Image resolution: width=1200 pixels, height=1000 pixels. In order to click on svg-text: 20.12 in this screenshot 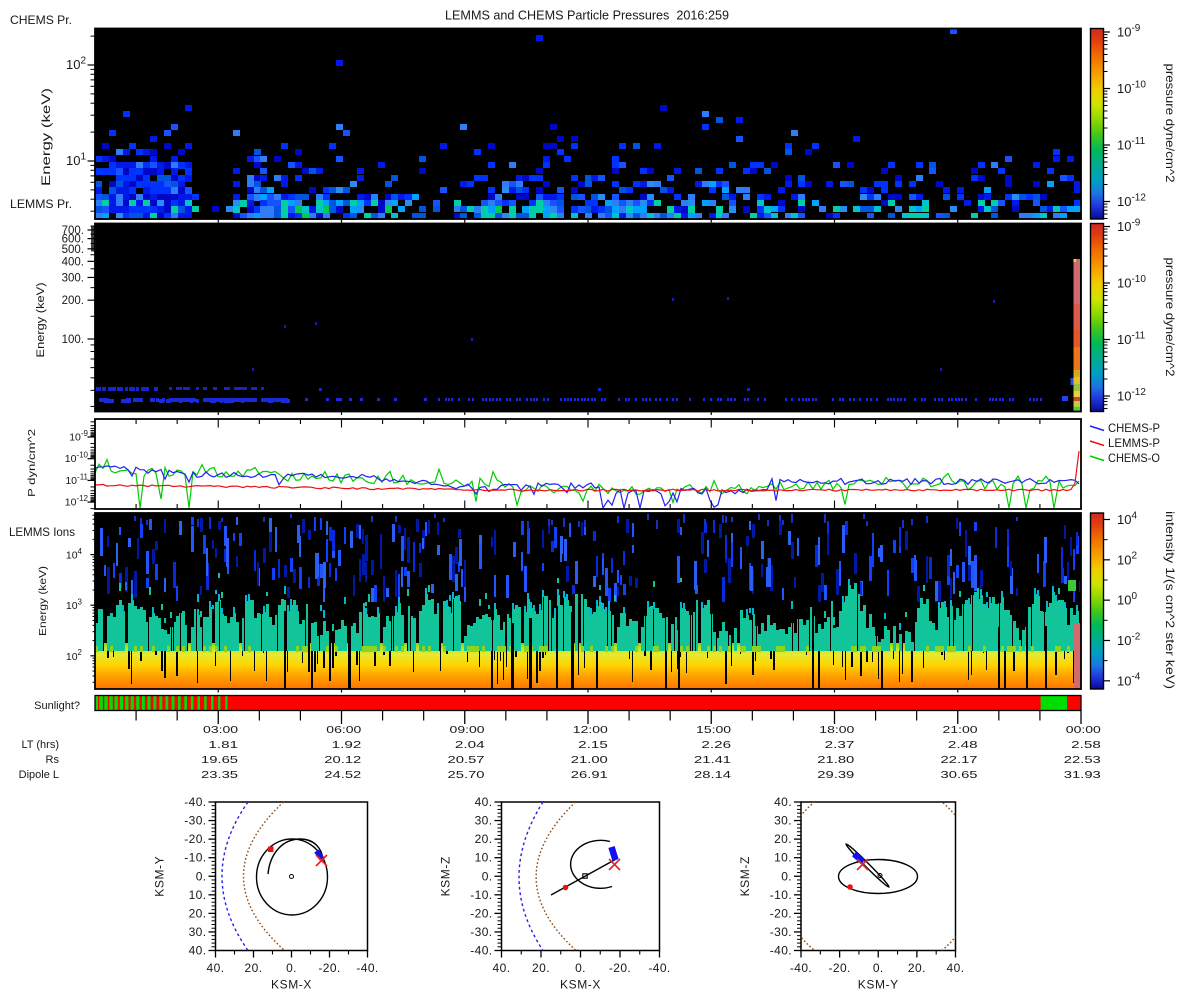, I will do `click(342, 760)`.